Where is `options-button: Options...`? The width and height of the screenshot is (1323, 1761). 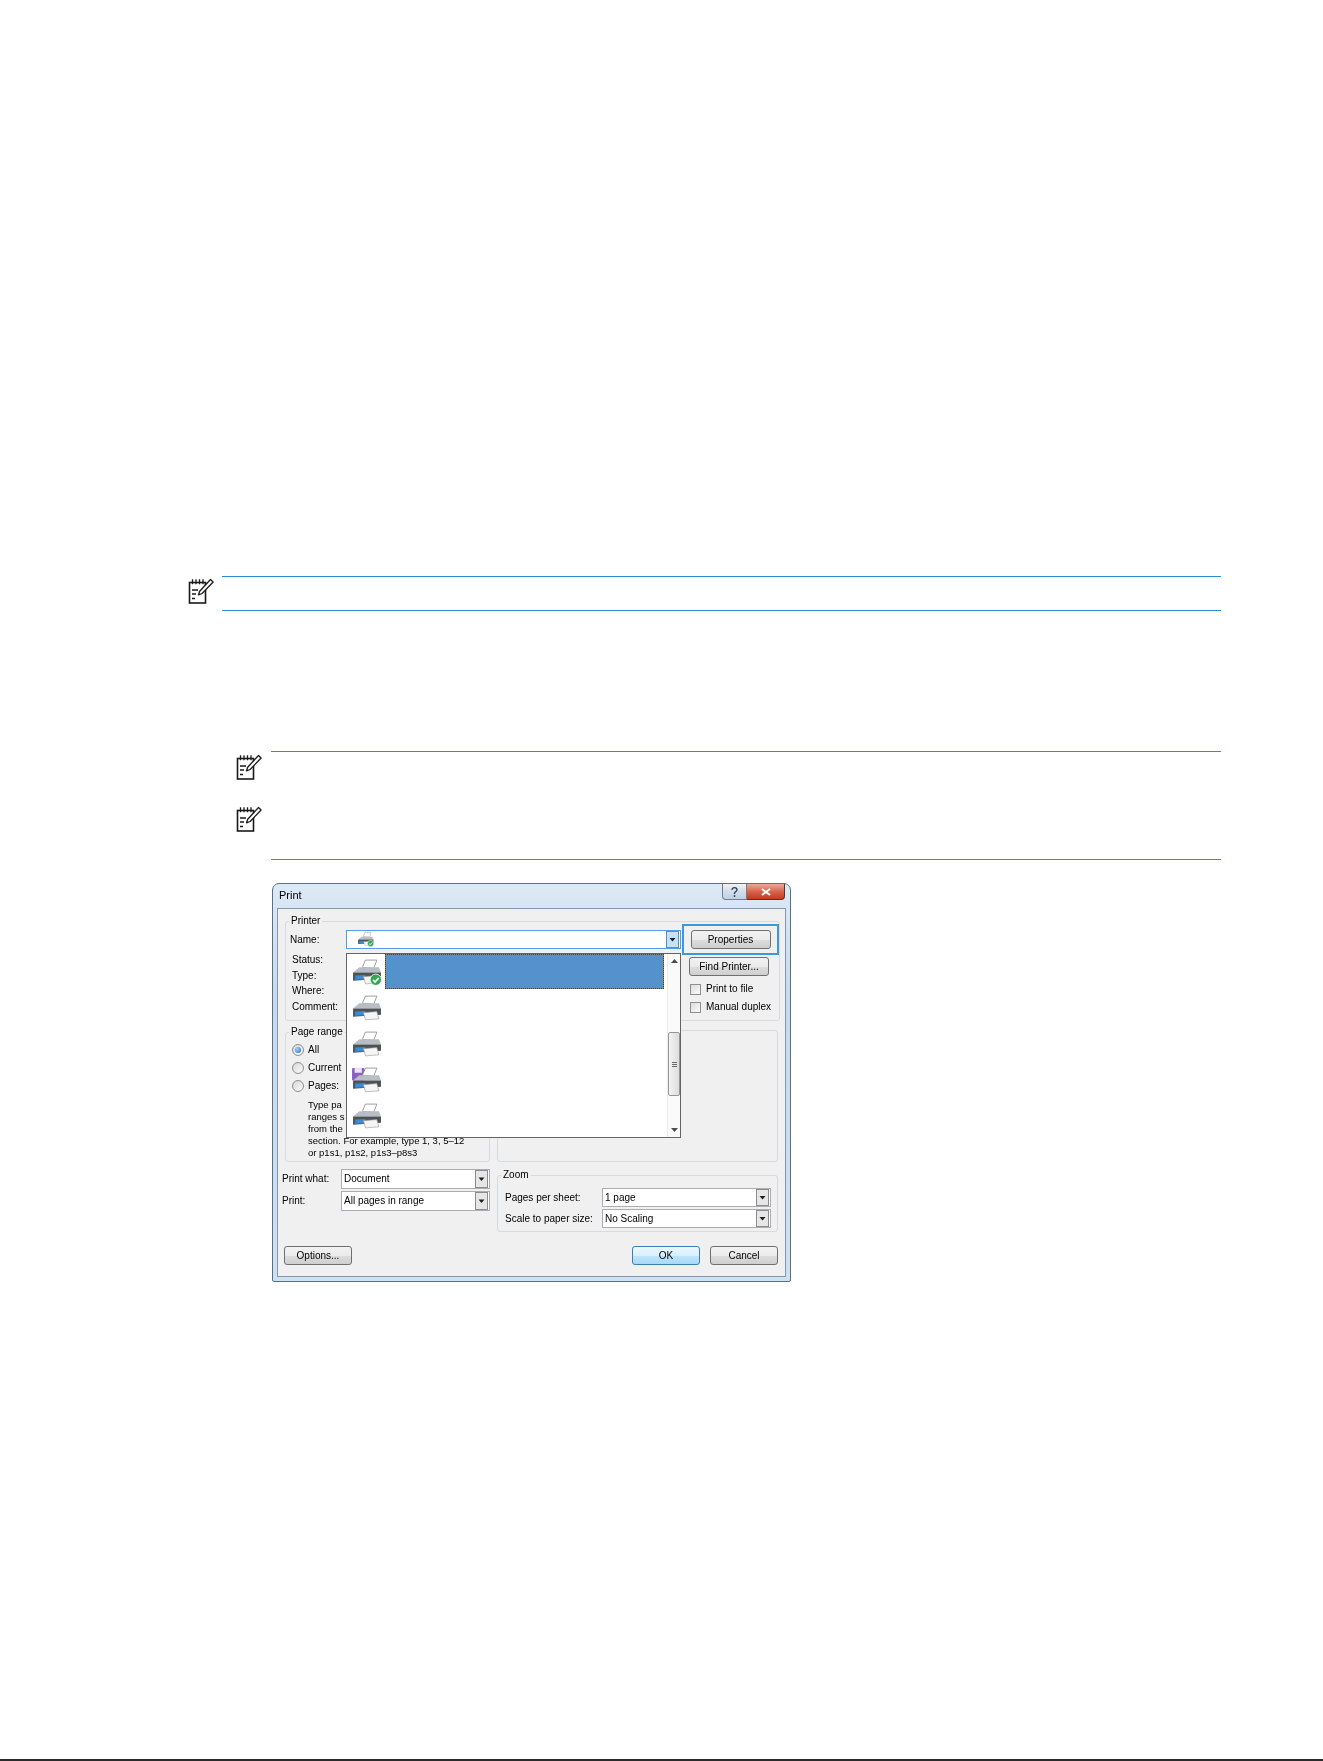 options-button: Options... is located at coordinates (318, 1255).